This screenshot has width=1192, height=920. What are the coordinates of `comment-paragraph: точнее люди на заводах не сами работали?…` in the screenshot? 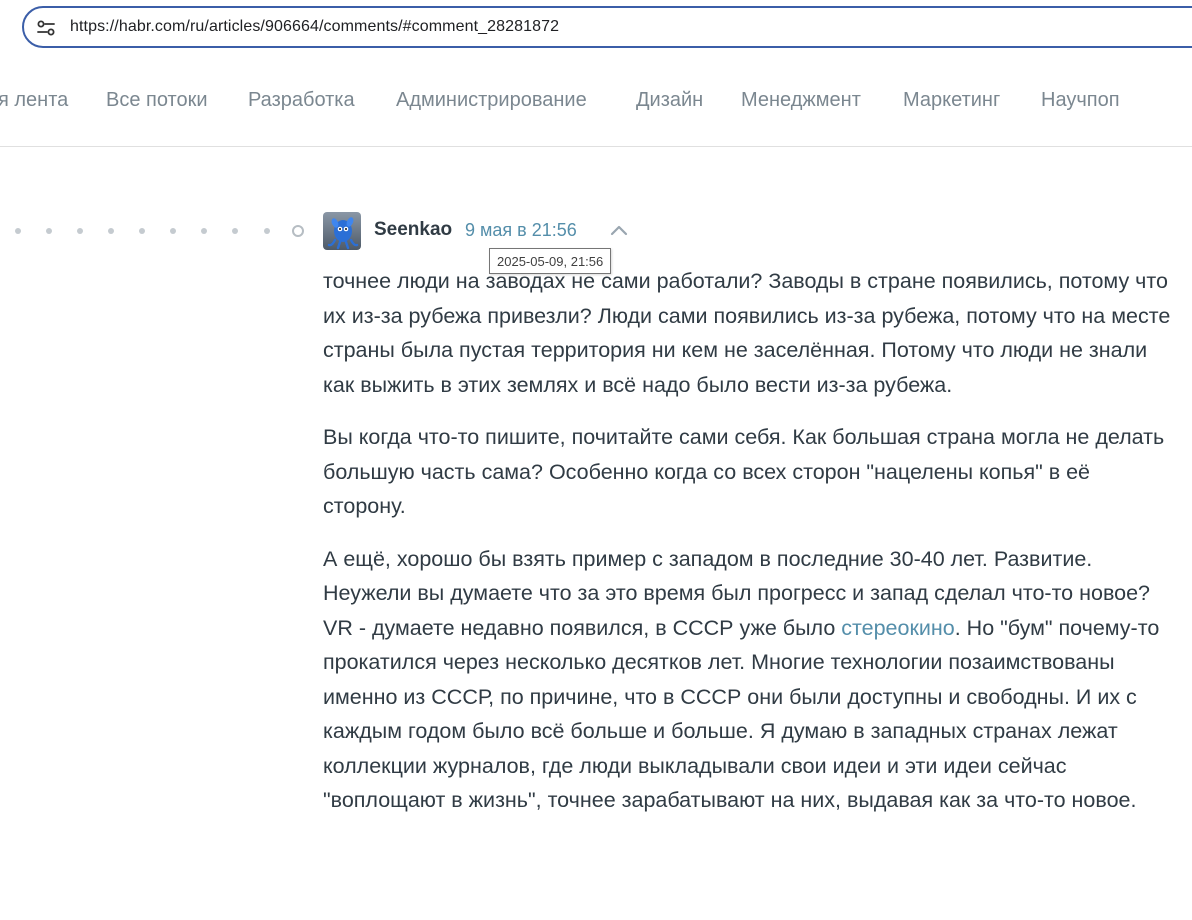 It's located at (747, 333).